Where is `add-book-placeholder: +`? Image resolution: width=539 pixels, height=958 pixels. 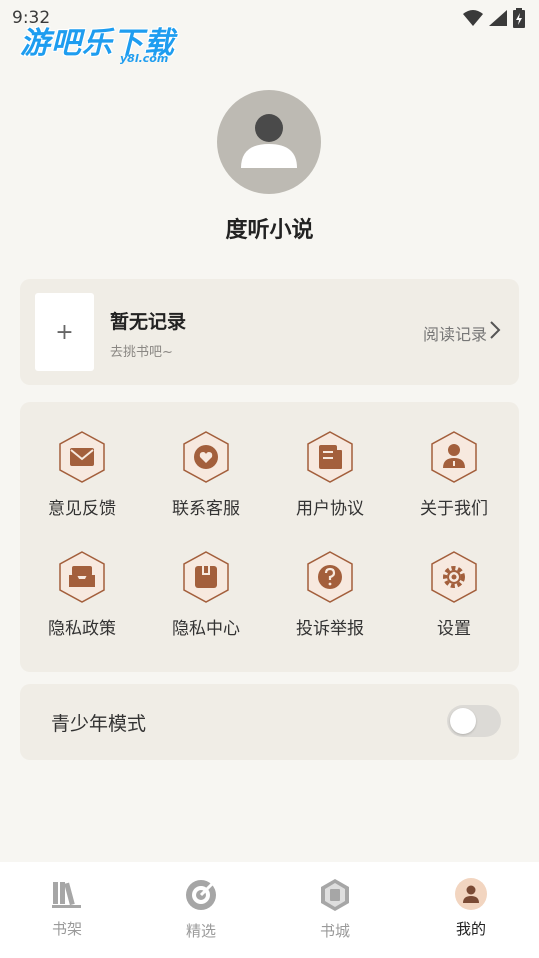 add-book-placeholder: + is located at coordinates (64, 332).